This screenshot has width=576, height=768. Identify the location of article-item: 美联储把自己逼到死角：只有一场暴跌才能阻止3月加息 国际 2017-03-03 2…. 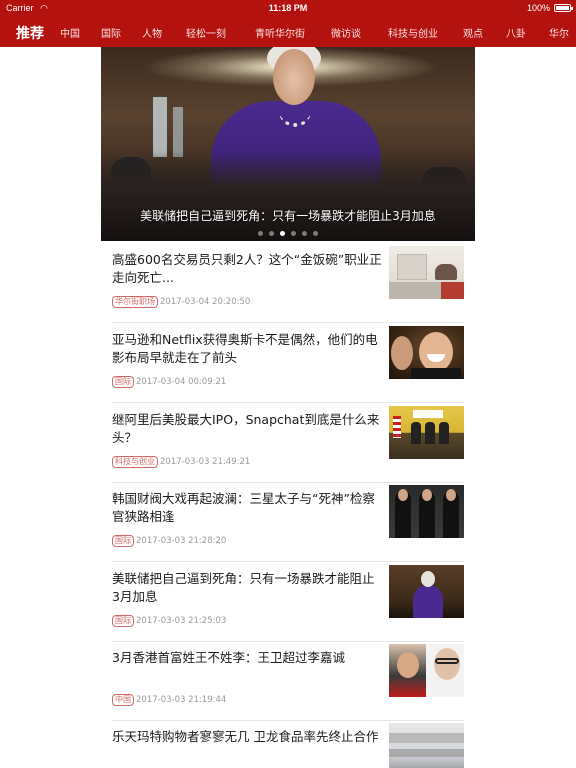
(288, 602).